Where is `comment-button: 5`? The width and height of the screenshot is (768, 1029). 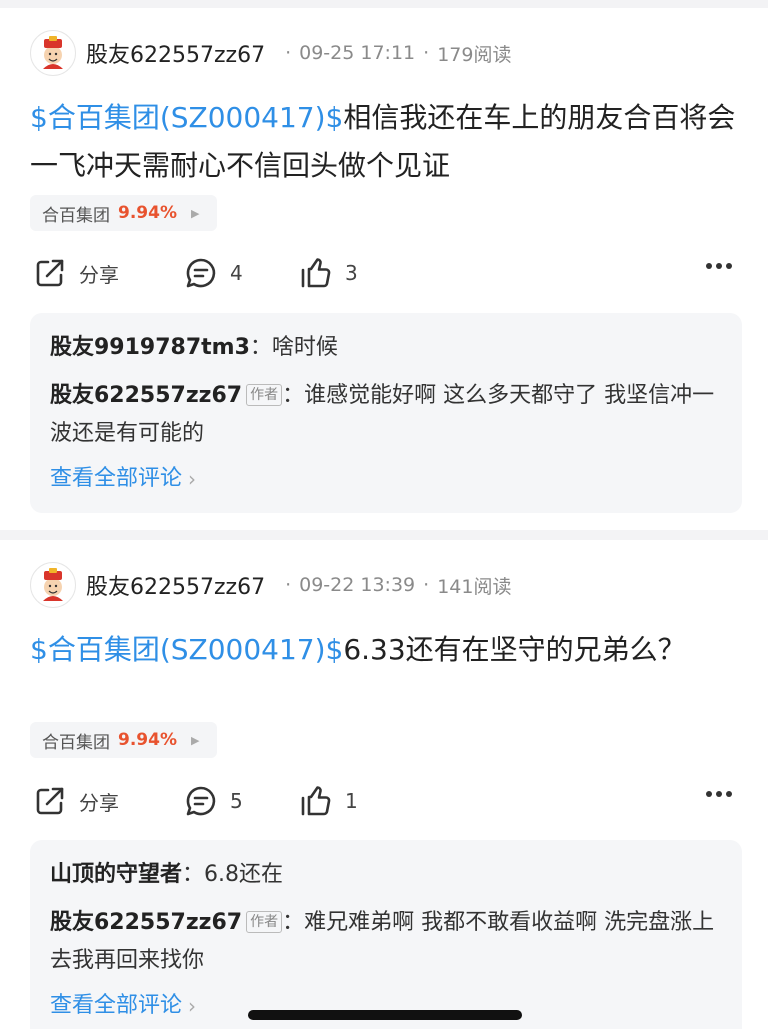
comment-button: 5 is located at coordinates (213, 801).